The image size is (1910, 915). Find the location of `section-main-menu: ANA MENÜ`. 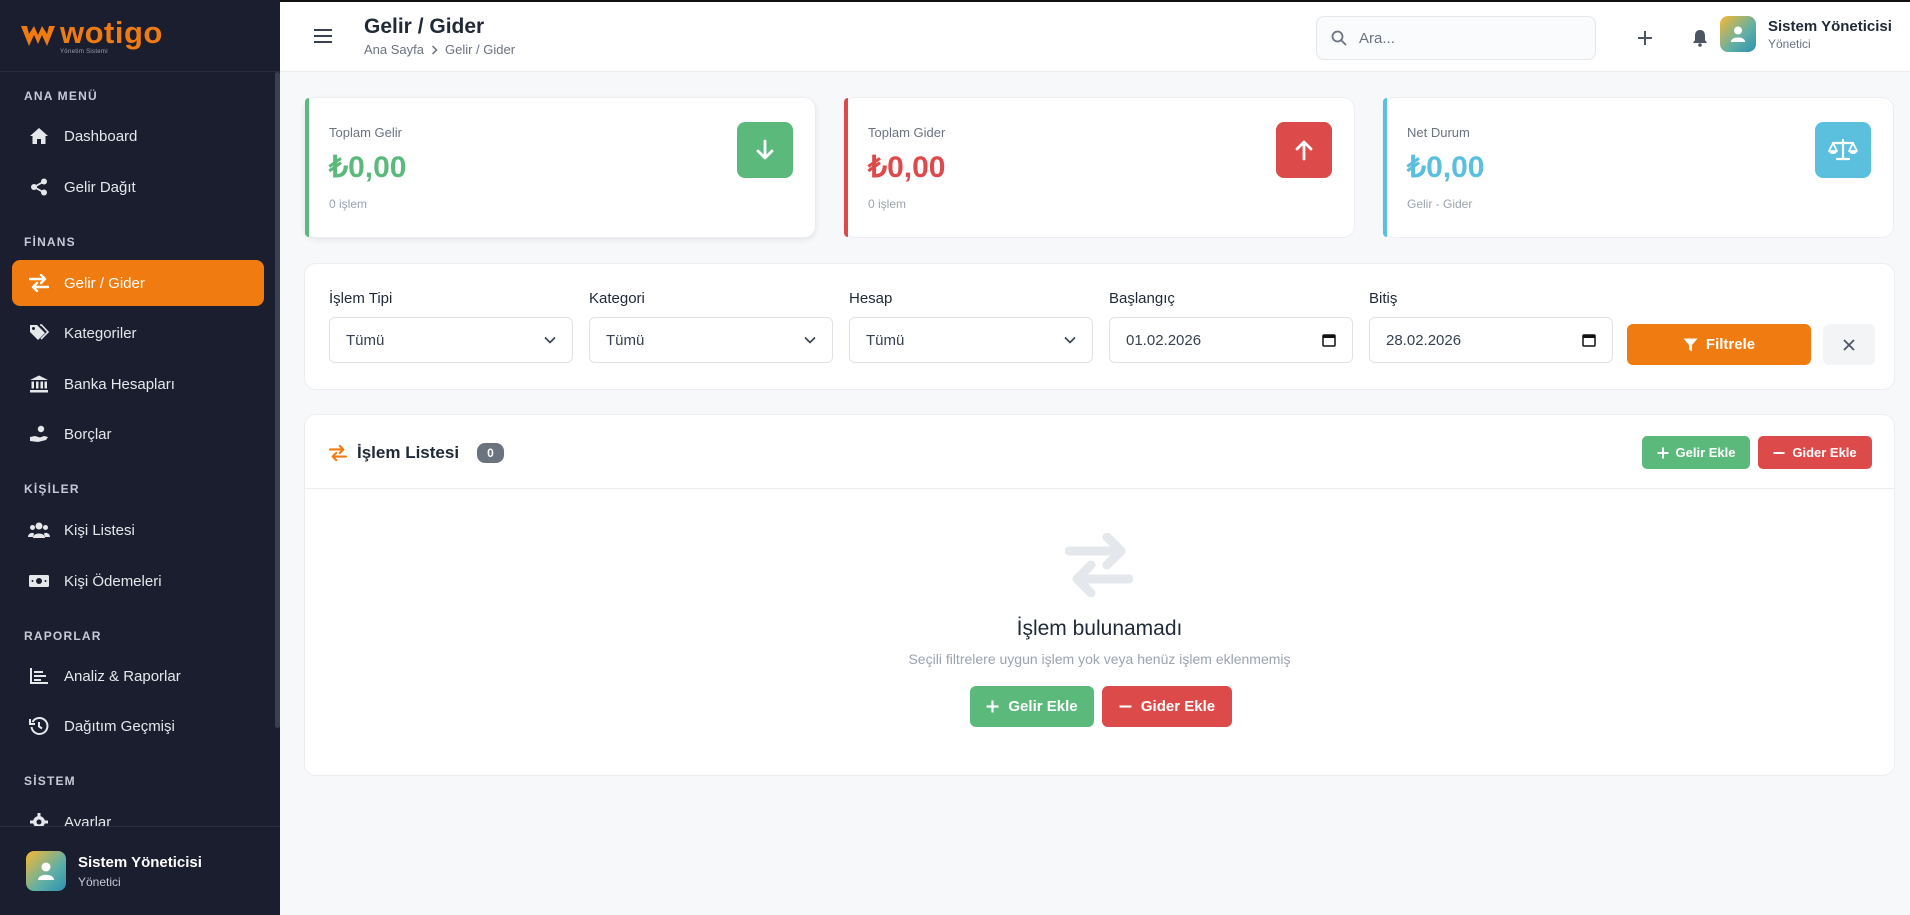

section-main-menu: ANA MENÜ is located at coordinates (61, 96).